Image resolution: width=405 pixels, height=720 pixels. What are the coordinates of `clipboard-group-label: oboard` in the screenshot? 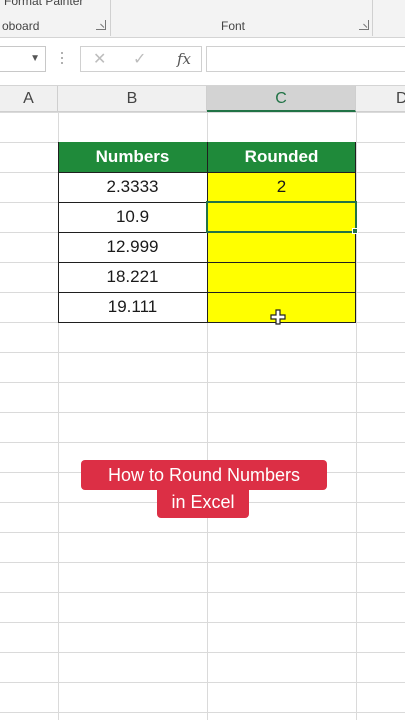 It's located at (21, 26).